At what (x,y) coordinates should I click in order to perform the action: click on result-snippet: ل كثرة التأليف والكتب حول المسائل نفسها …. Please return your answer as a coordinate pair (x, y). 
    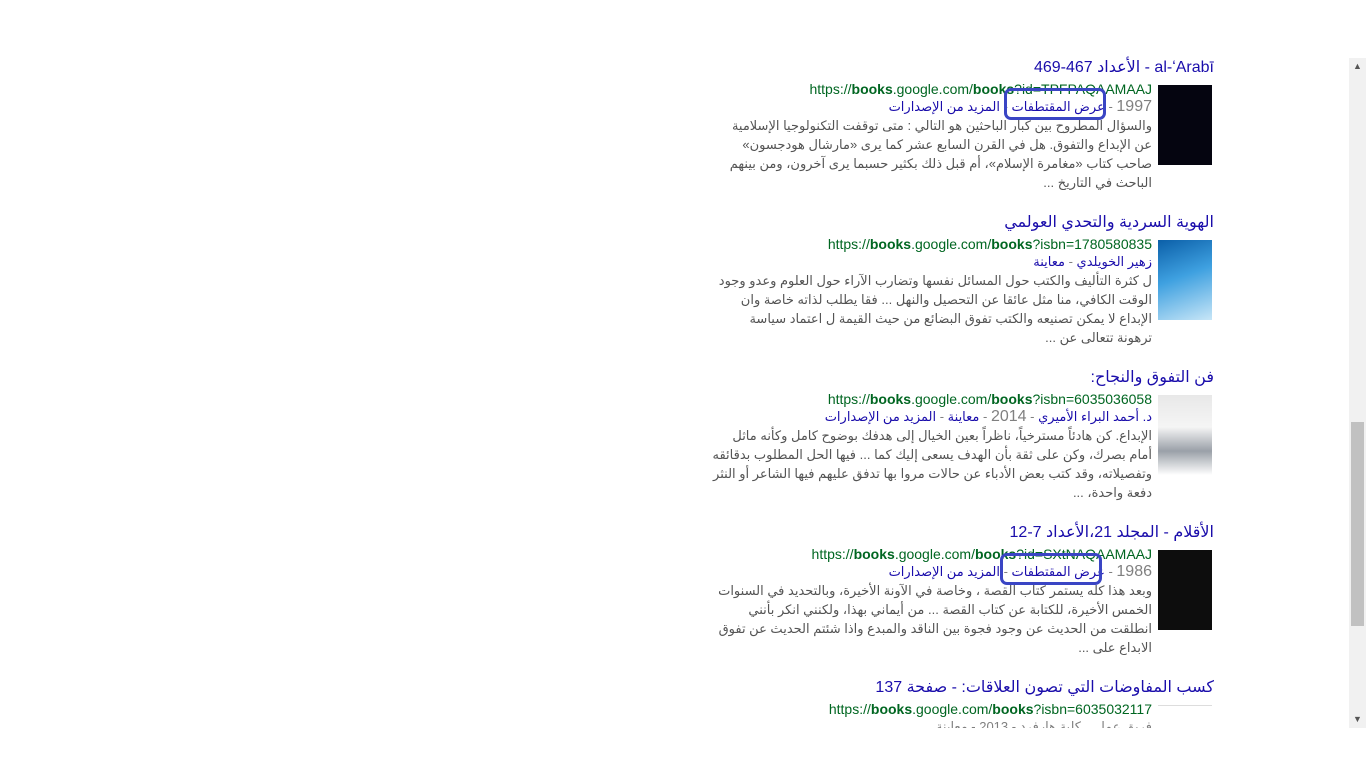
    Looking at the image, I should click on (935, 309).